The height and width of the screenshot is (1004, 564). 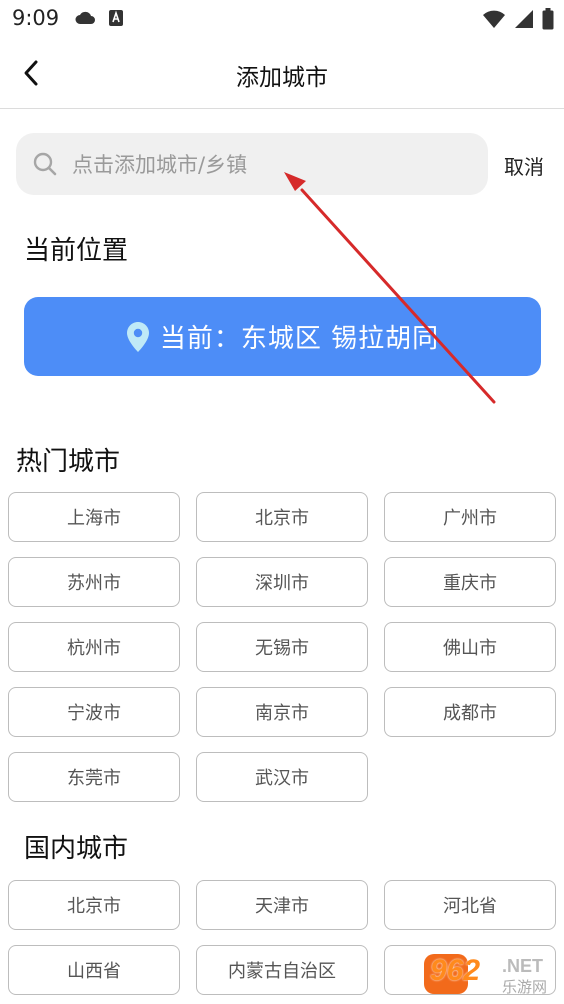 I want to click on search-icon, so click(x=45, y=164).